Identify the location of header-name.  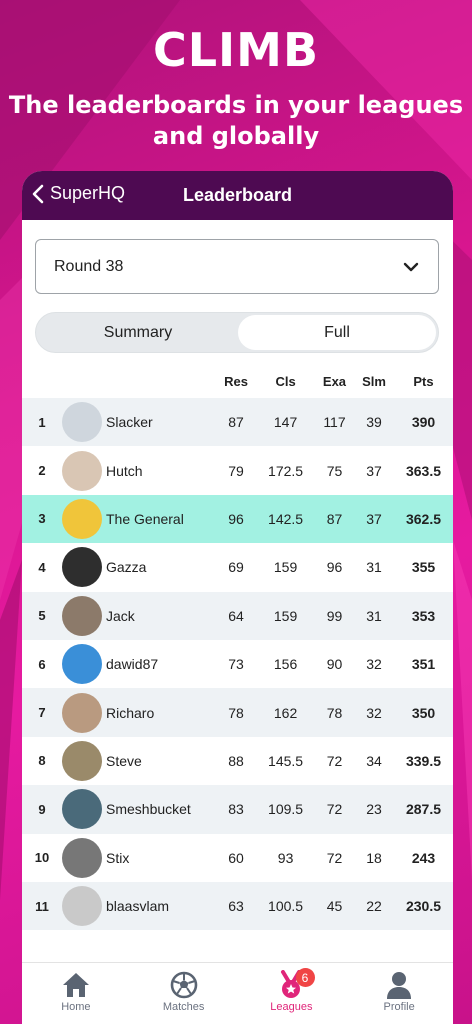
(161, 381).